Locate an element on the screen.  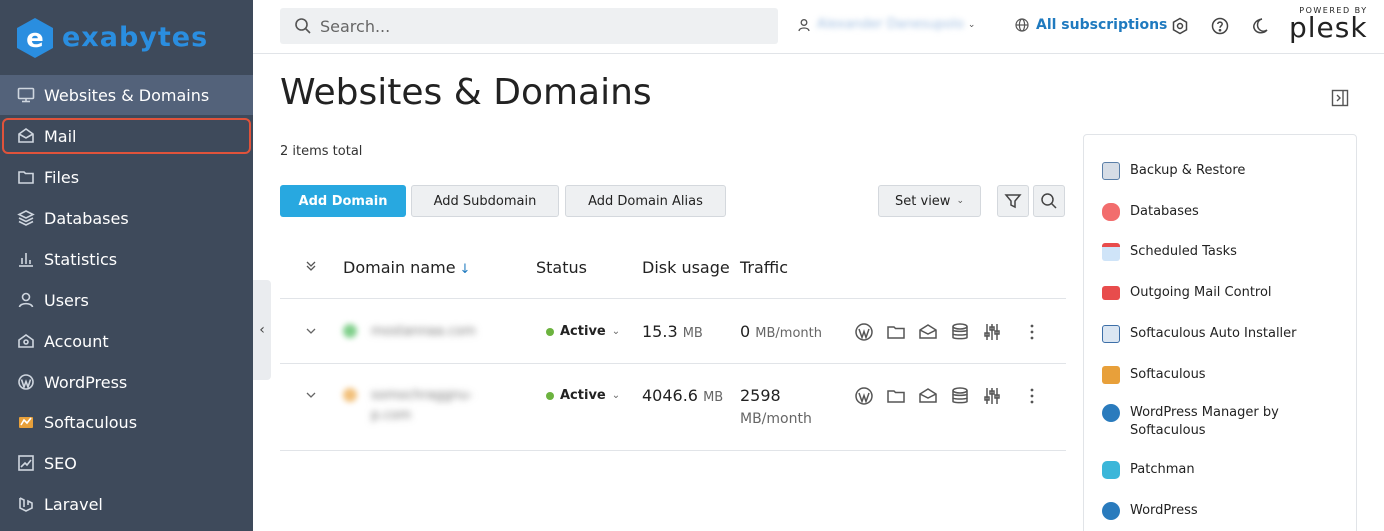
disk-usage: 15.3 MB is located at coordinates (672, 331).